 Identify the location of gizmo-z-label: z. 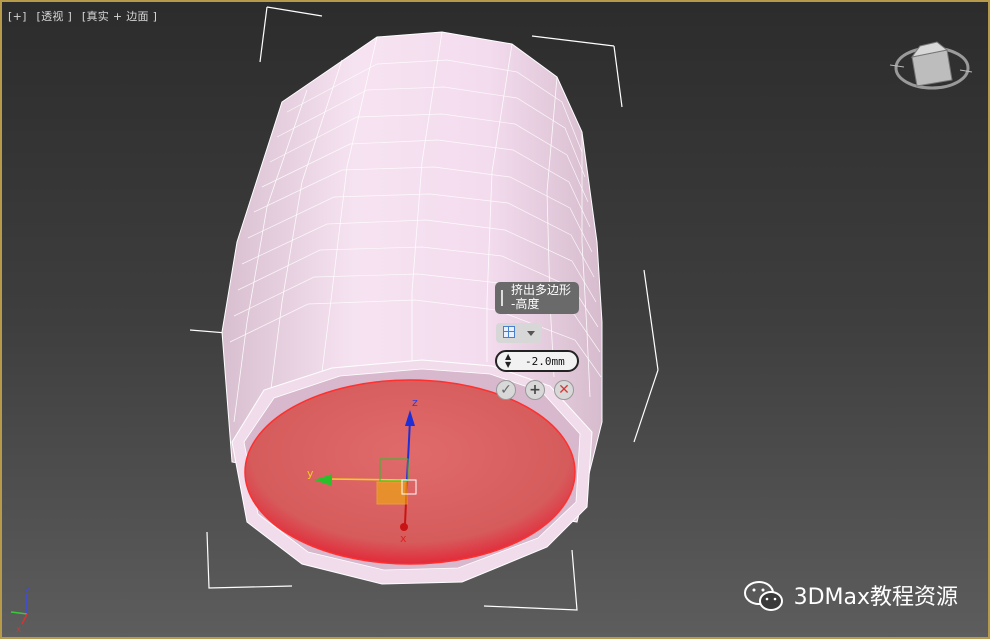
(415, 402).